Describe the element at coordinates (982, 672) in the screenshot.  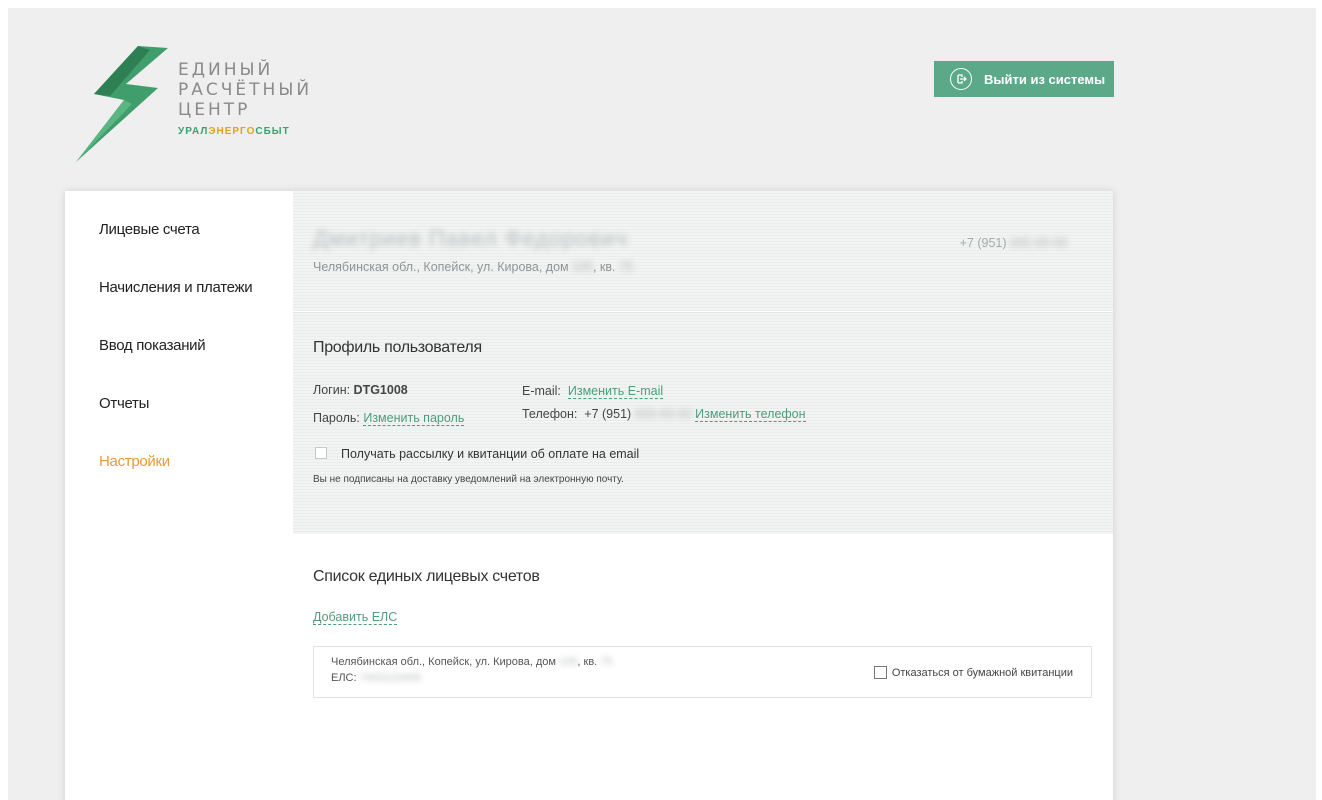
I see `refuse-paper-label: Отказаться от бумажной квитанции` at that location.